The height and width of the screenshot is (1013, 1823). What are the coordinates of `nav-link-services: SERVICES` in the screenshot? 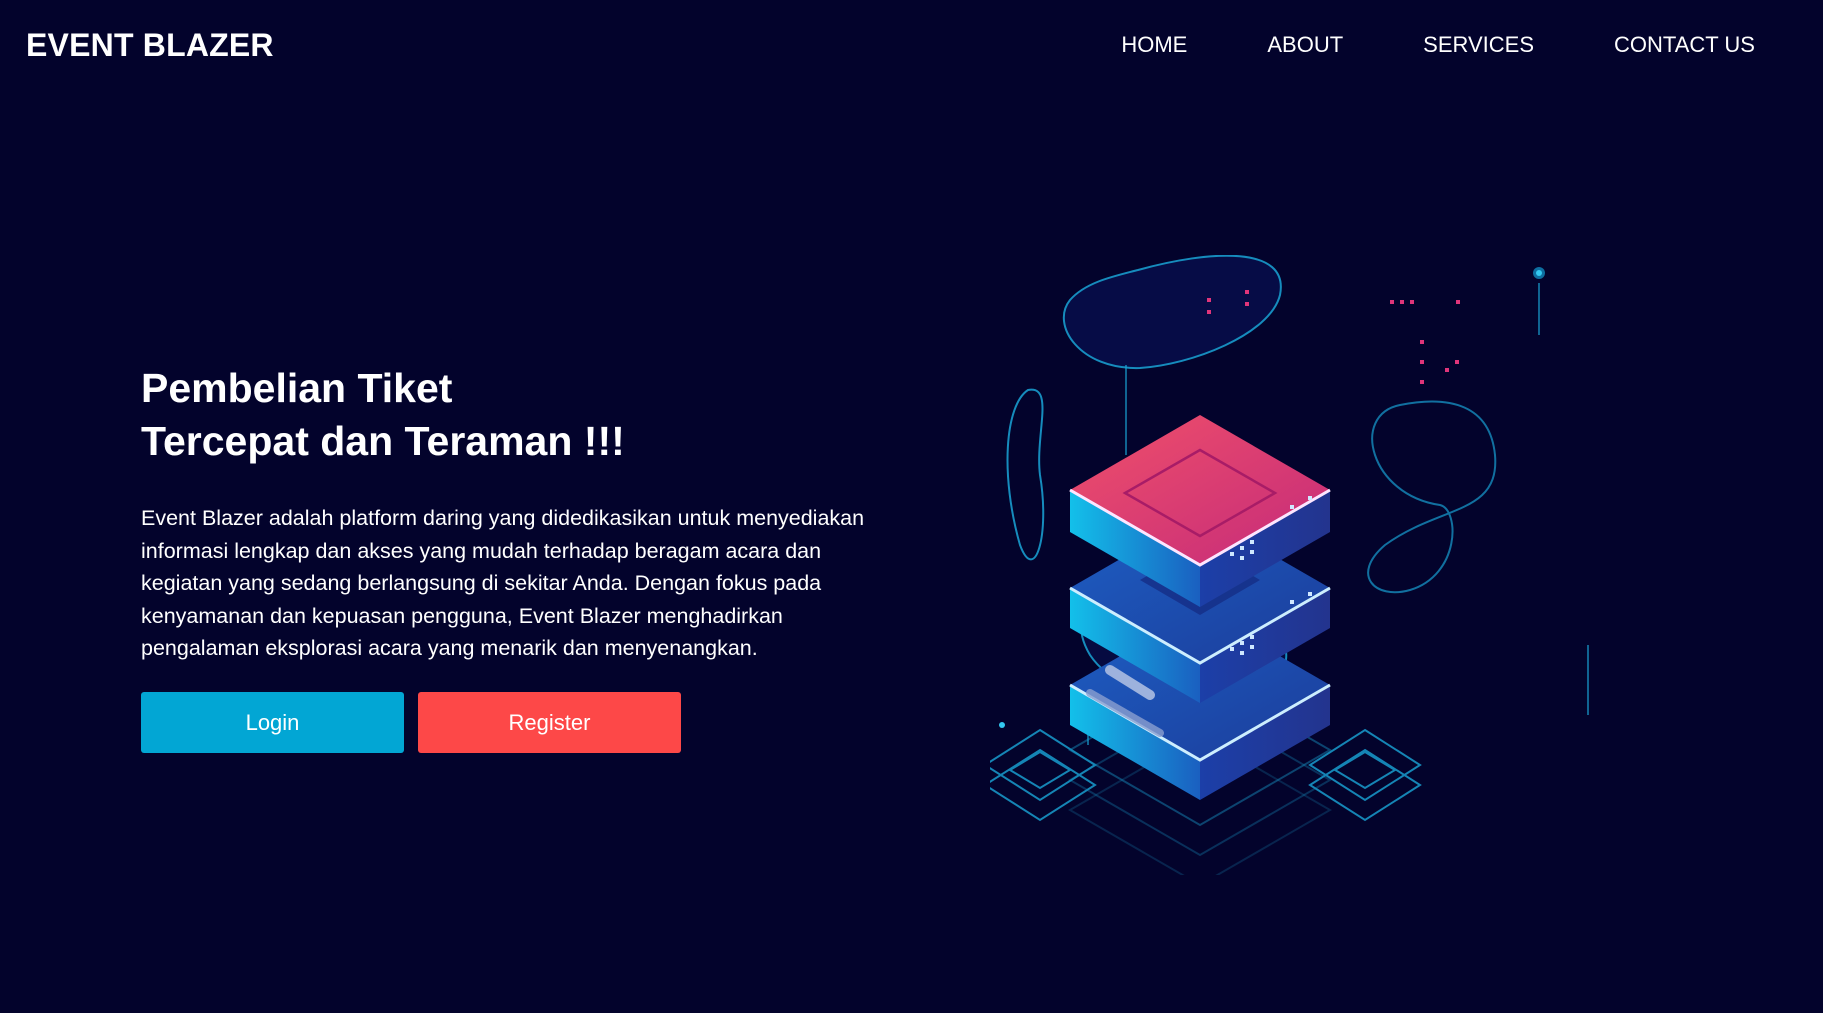 It's located at (1478, 45).